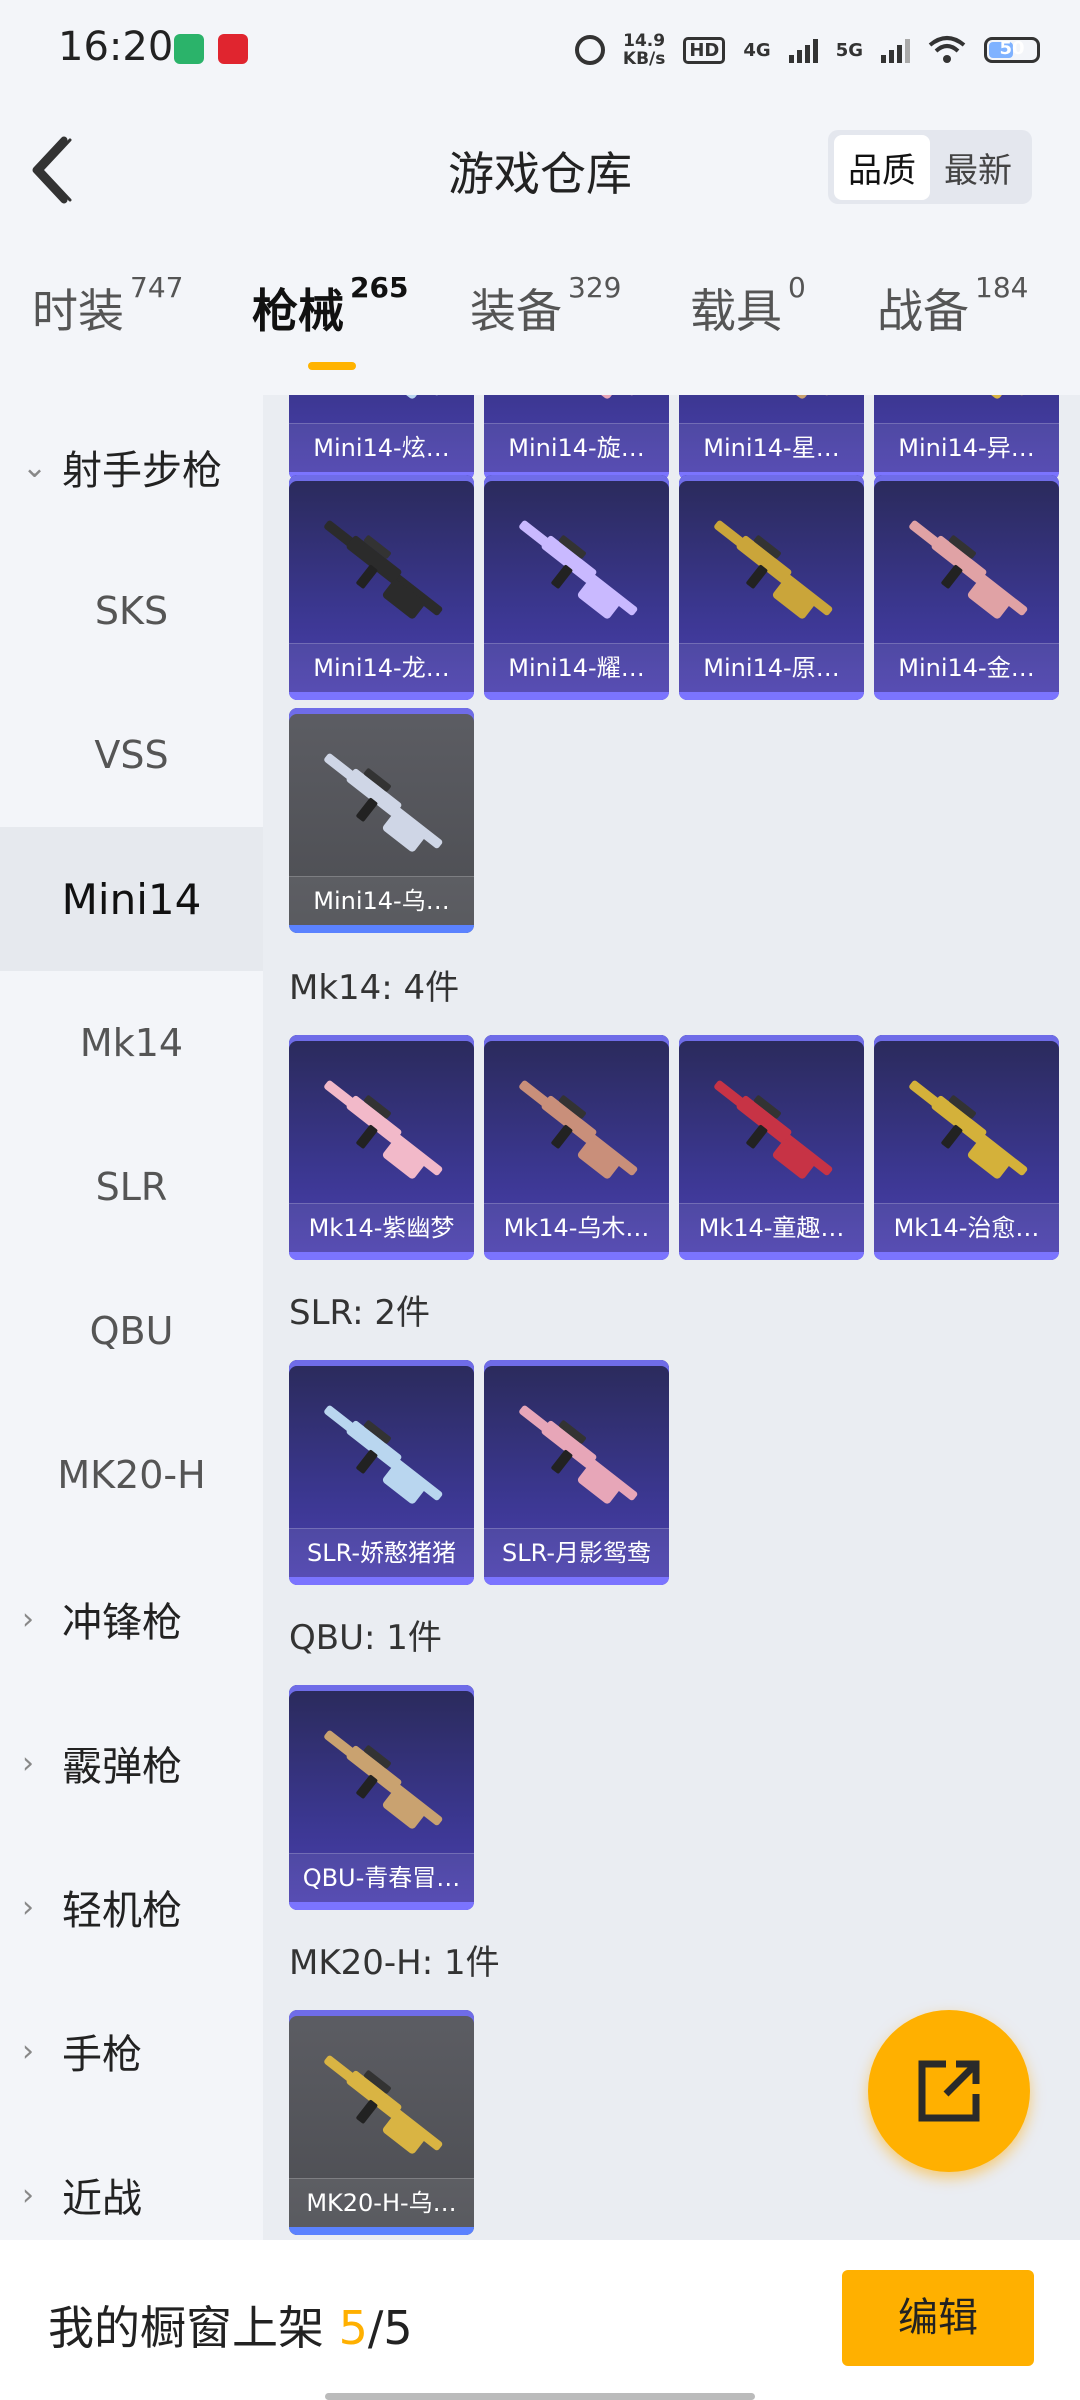 Image resolution: width=1080 pixels, height=2400 pixels. I want to click on sidebar-group-marksman: ⌄ 射手步枪, so click(131, 467).